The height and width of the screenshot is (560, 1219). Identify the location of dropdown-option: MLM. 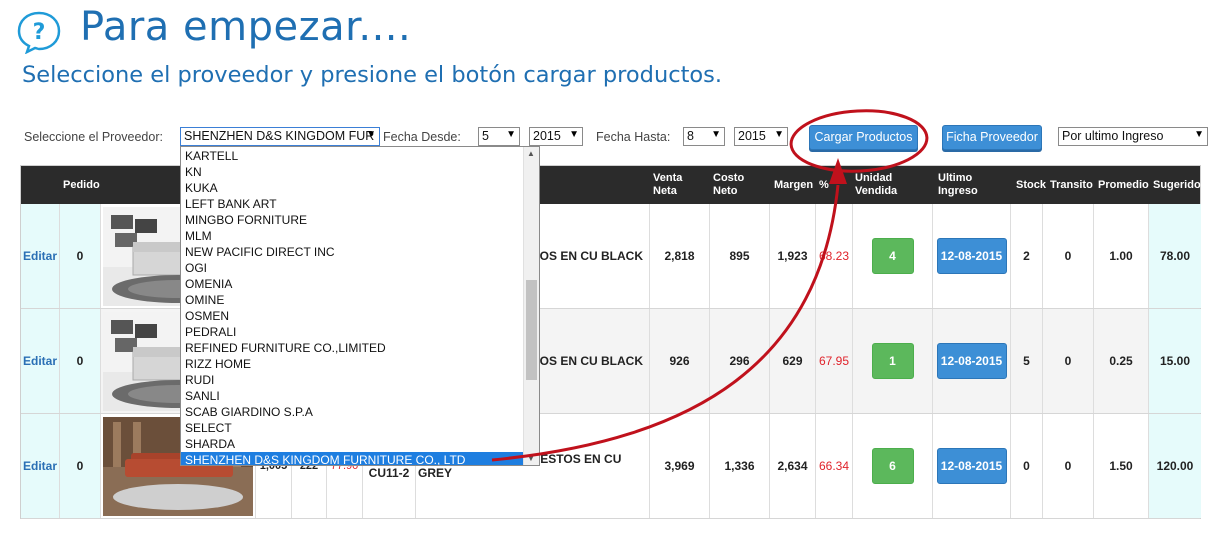
(352, 236).